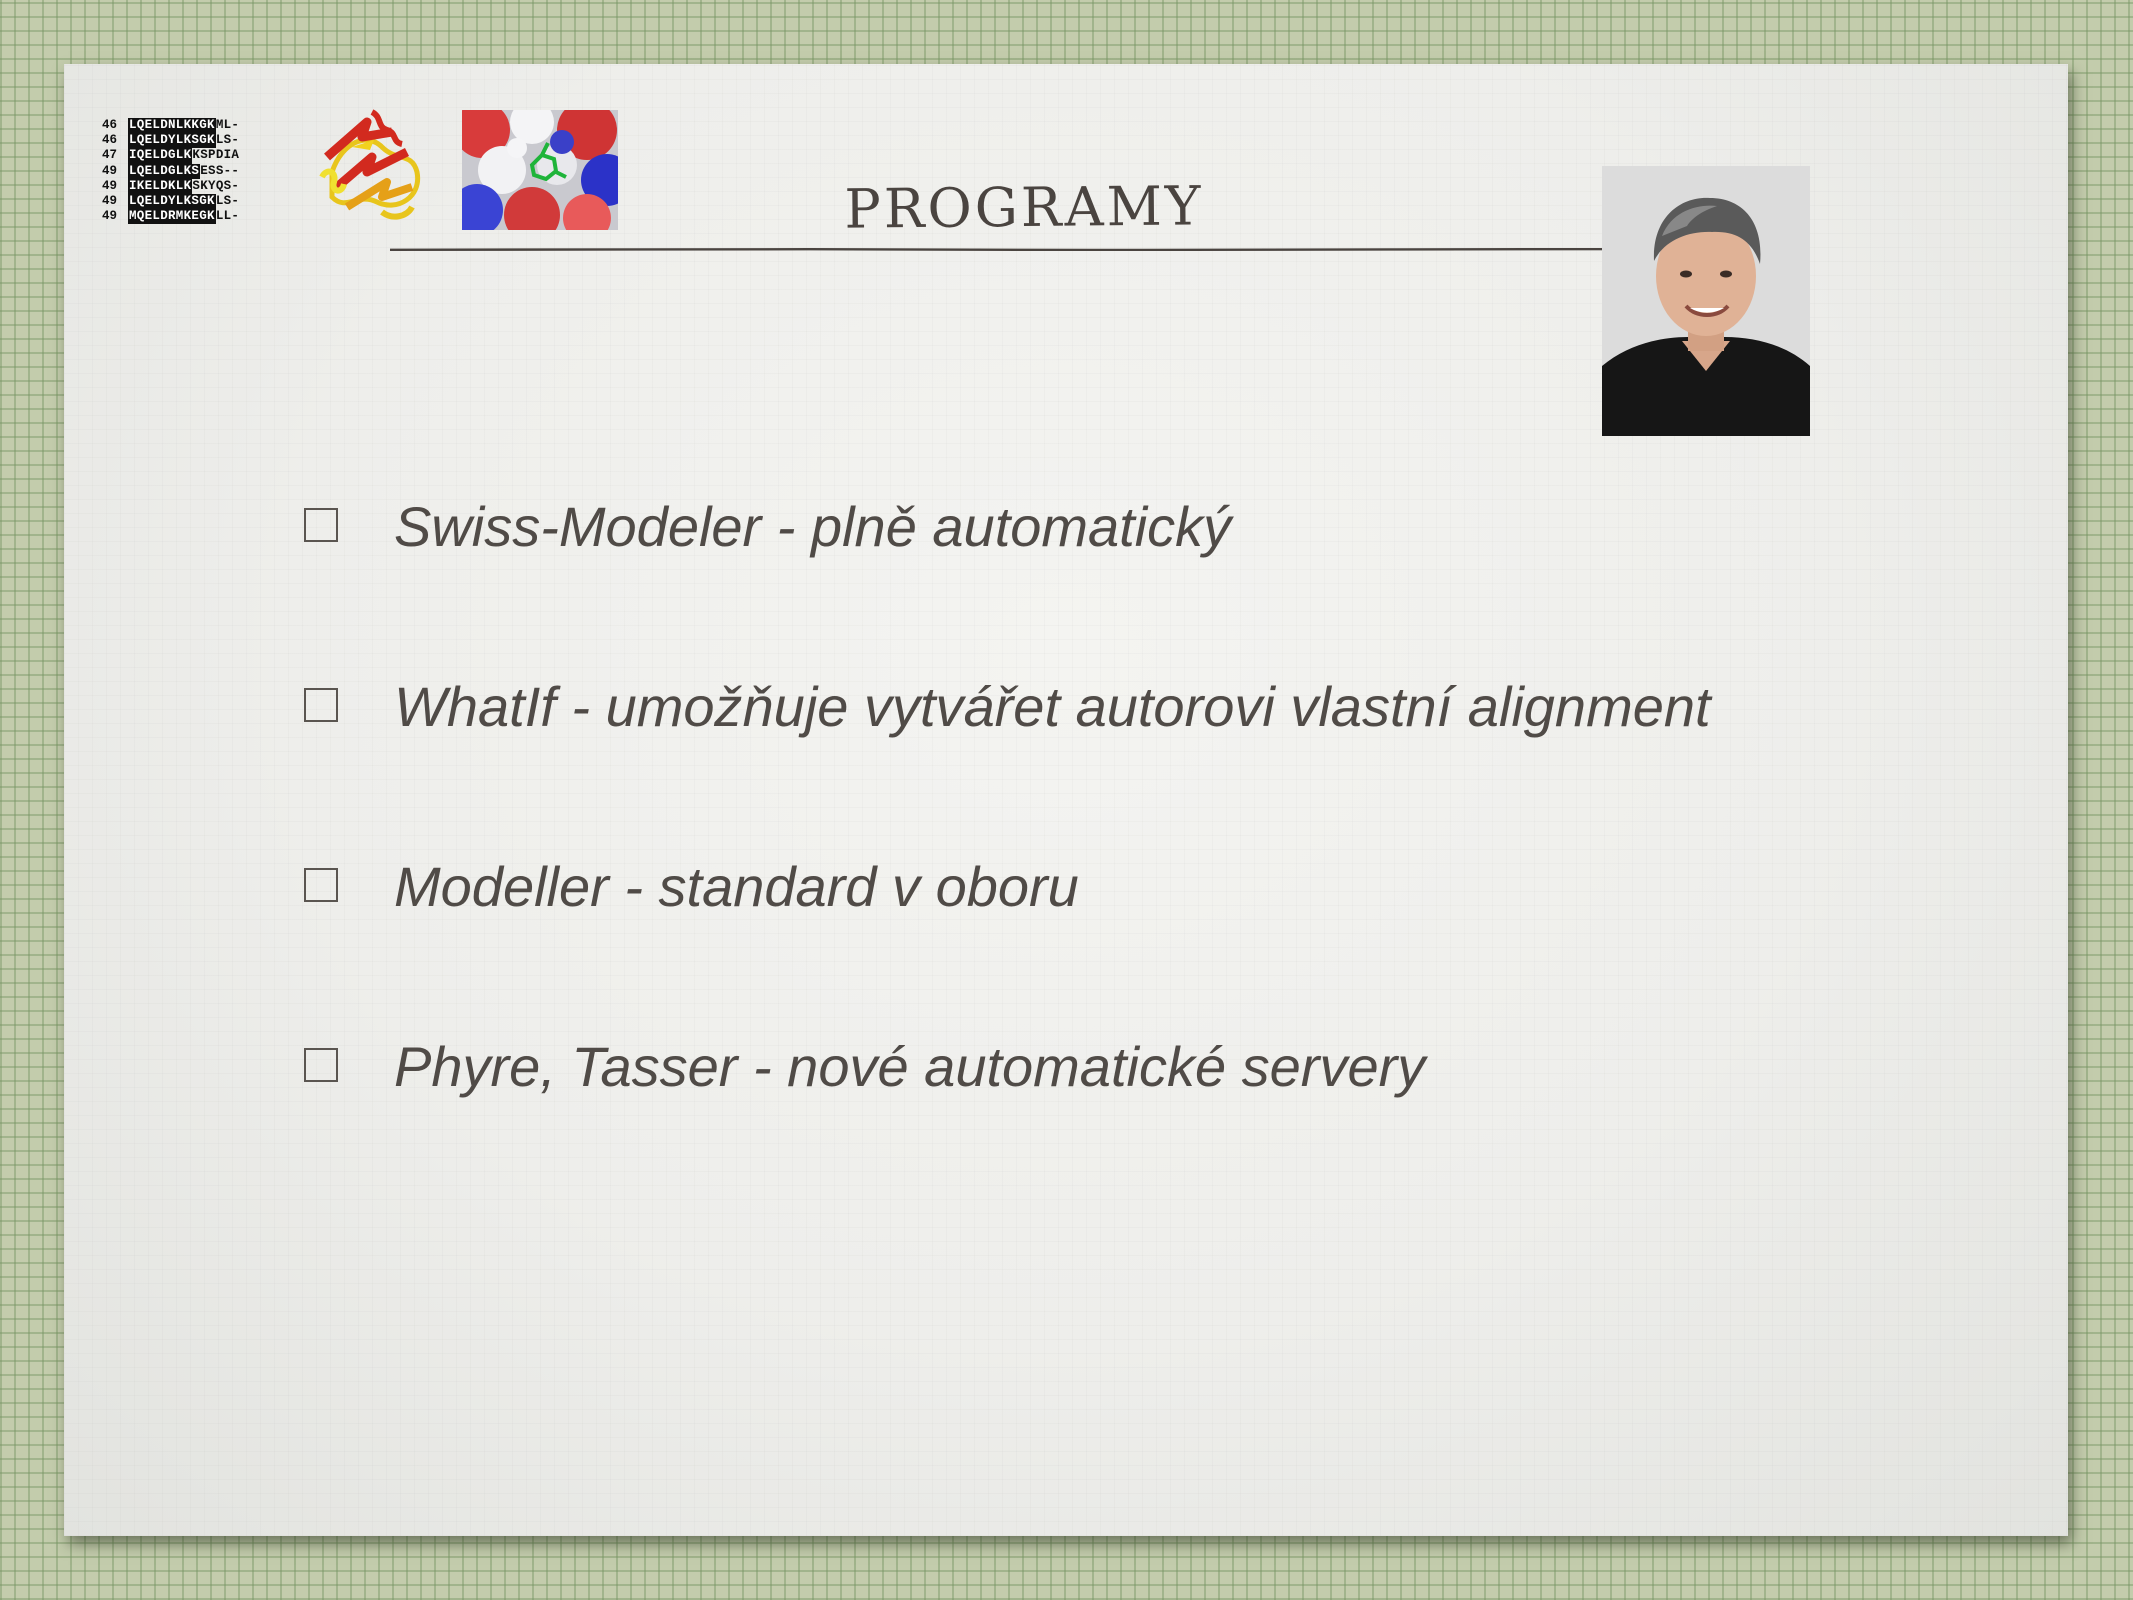  What do you see at coordinates (540, 170) in the screenshot?
I see `molecular-surface-image` at bounding box center [540, 170].